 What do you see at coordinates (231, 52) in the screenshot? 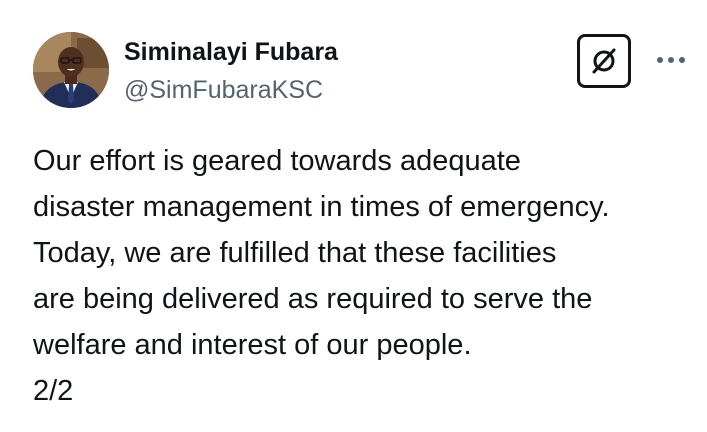
I see `author-display-name: Siminalayi Fubara` at bounding box center [231, 52].